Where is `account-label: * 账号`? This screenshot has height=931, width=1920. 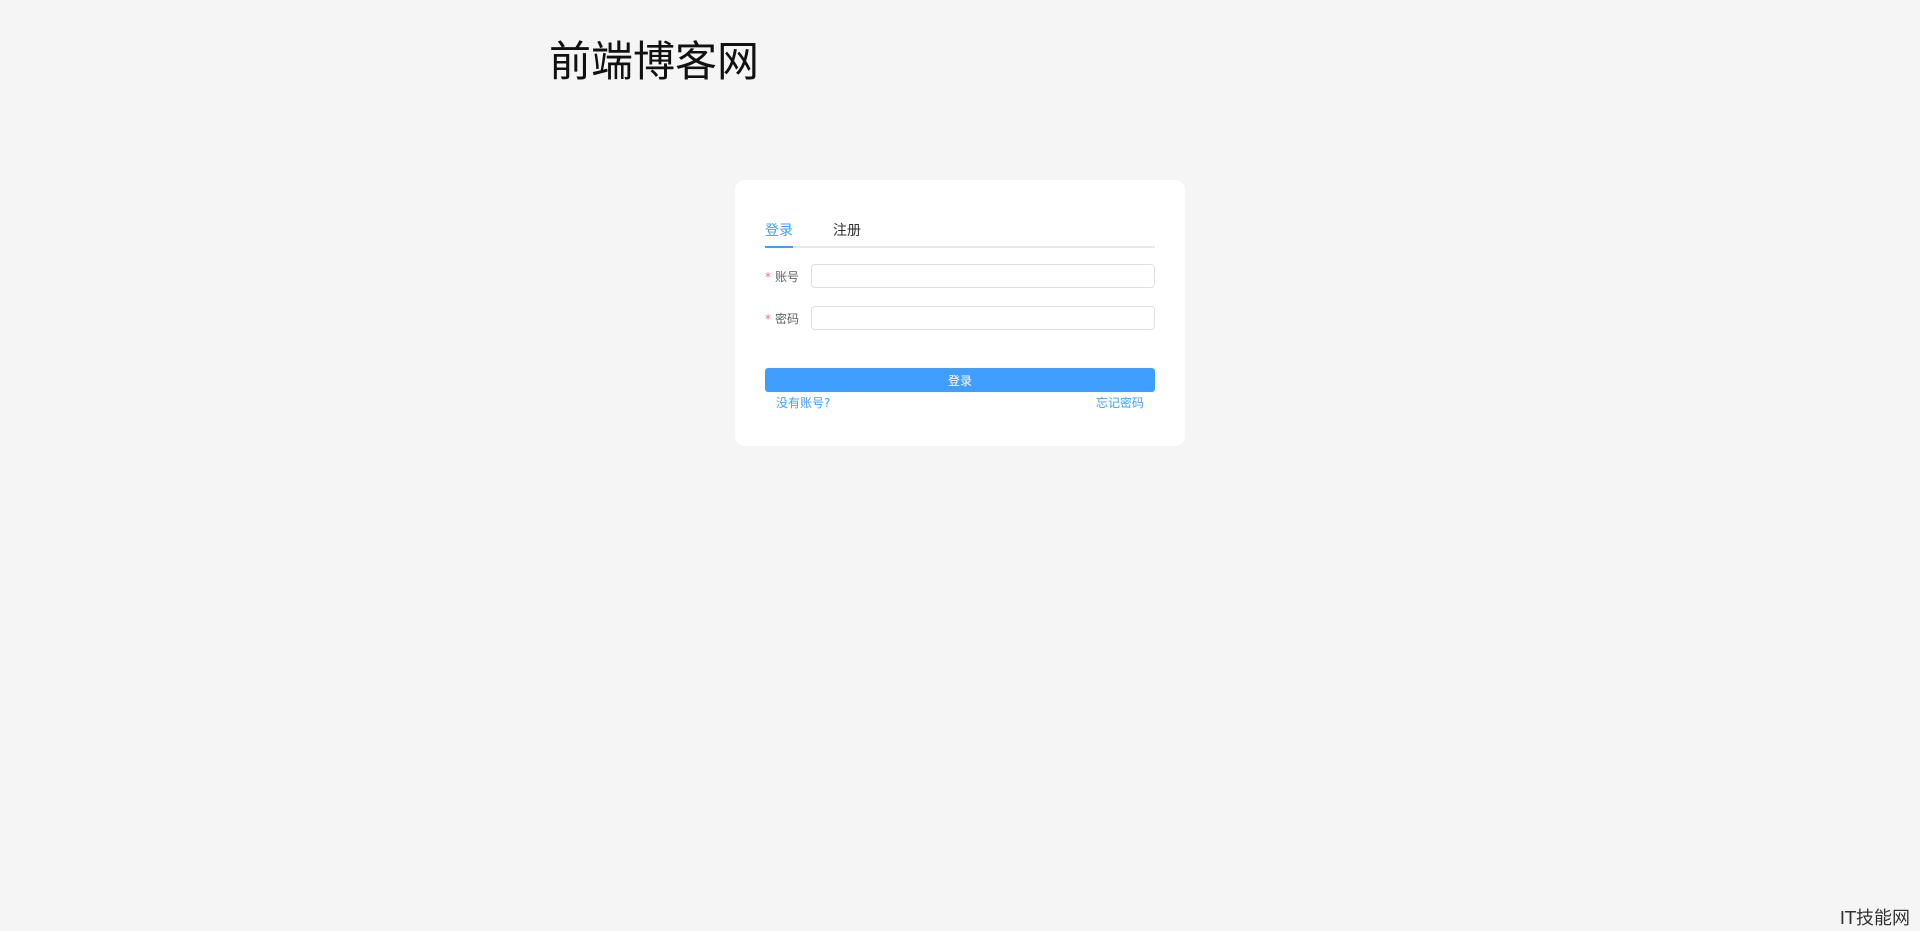
account-label: * 账号 is located at coordinates (788, 276).